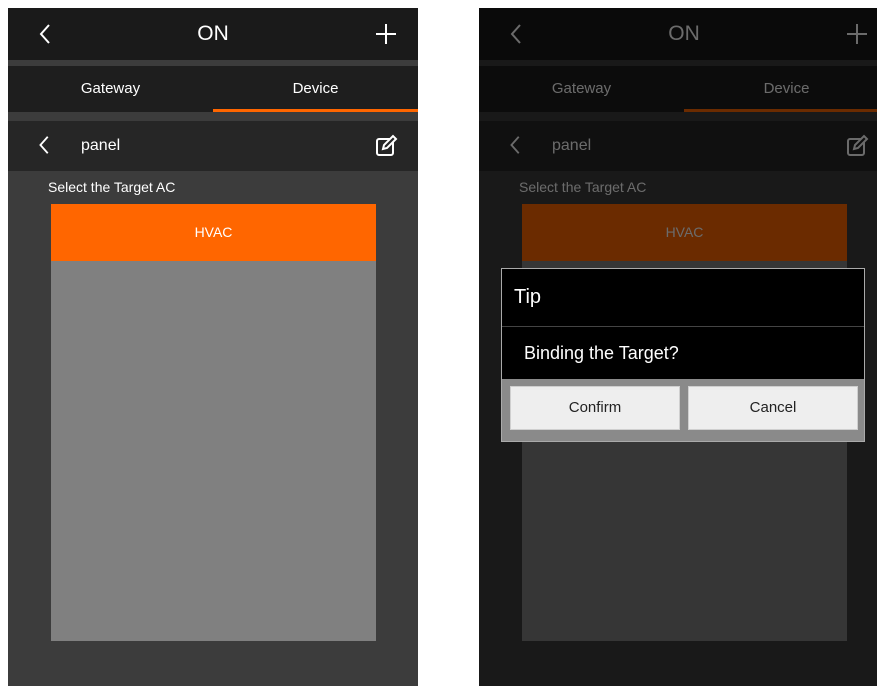  Describe the element at coordinates (45, 145) in the screenshot. I see `panel-back-icon` at that location.